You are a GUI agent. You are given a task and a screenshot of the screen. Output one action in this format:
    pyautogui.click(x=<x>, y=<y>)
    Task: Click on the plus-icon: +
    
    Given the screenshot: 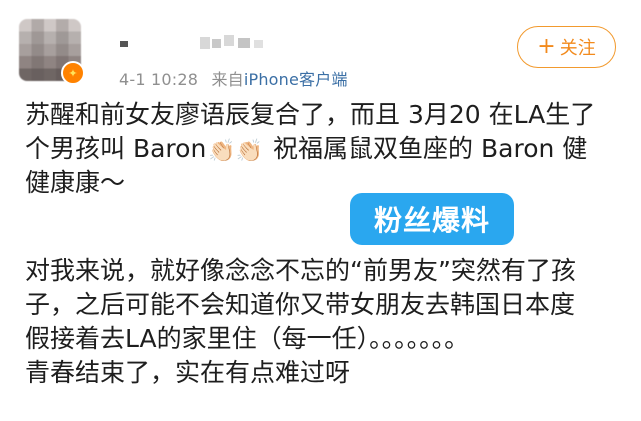 What is the action you would take?
    pyautogui.click(x=546, y=46)
    